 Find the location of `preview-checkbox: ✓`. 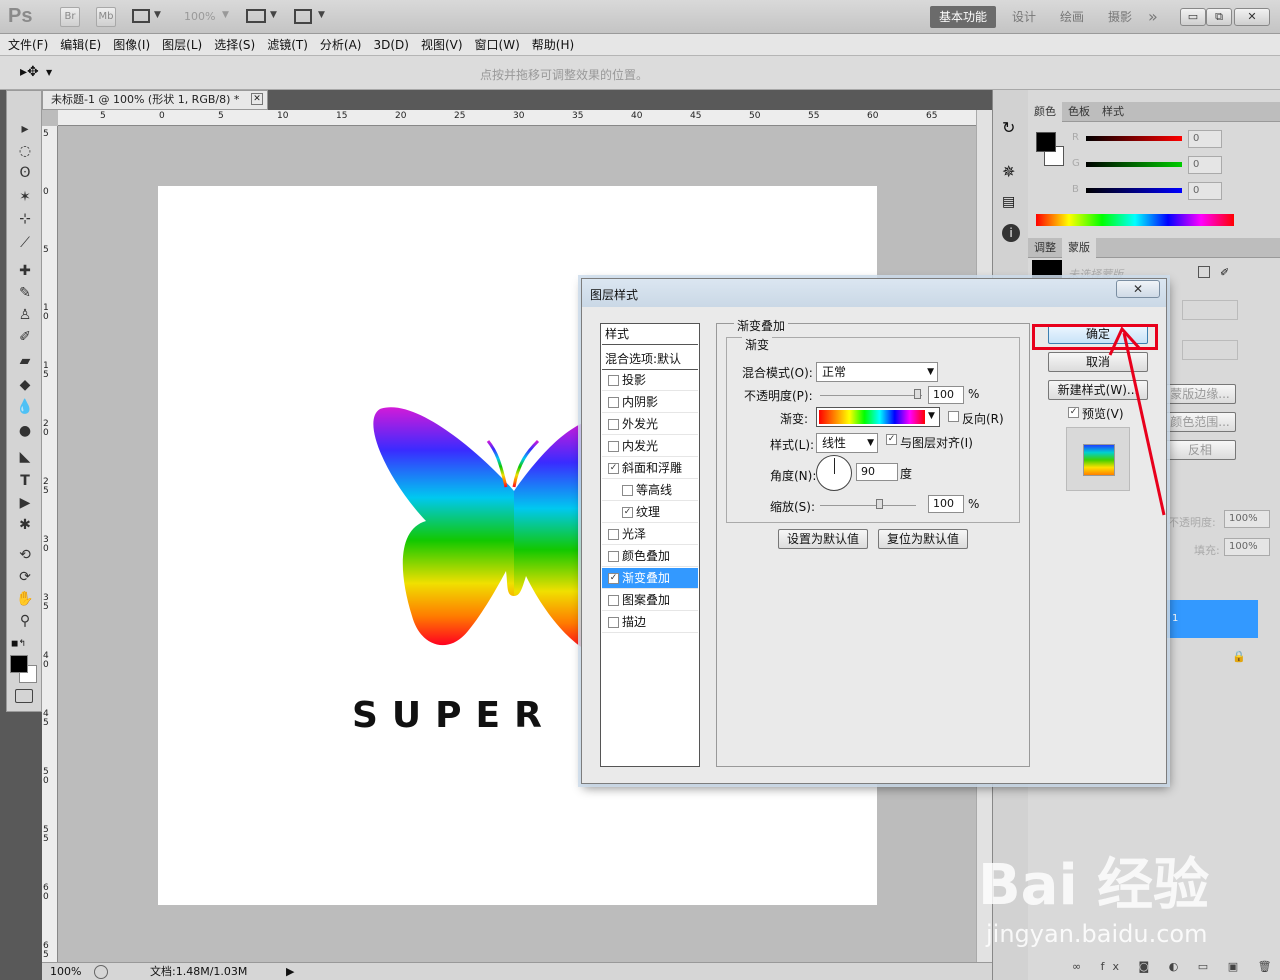

preview-checkbox: ✓ is located at coordinates (1073, 412).